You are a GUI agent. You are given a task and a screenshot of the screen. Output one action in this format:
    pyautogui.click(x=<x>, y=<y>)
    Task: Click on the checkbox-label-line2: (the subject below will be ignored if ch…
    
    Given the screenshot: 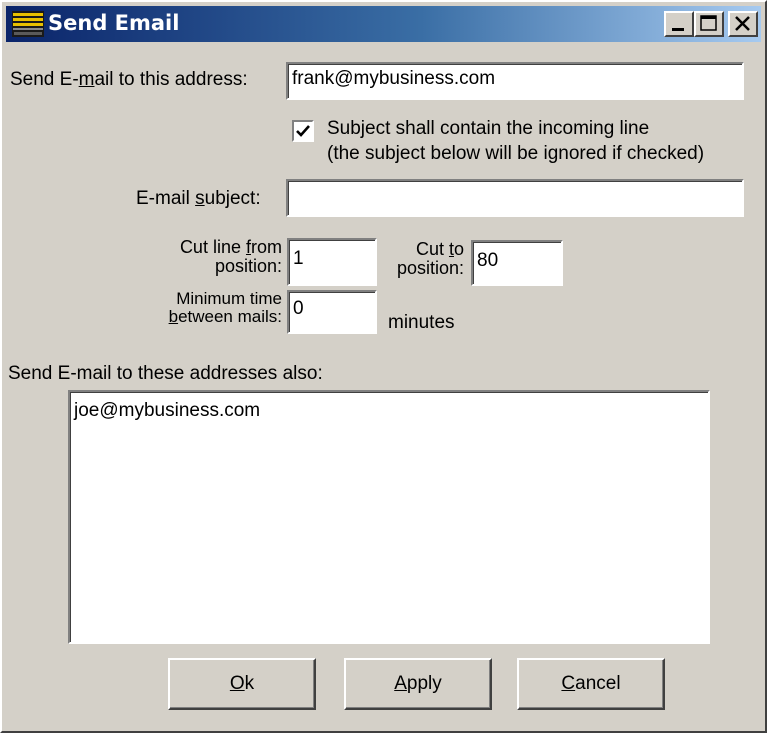 What is the action you would take?
    pyautogui.click(x=516, y=153)
    